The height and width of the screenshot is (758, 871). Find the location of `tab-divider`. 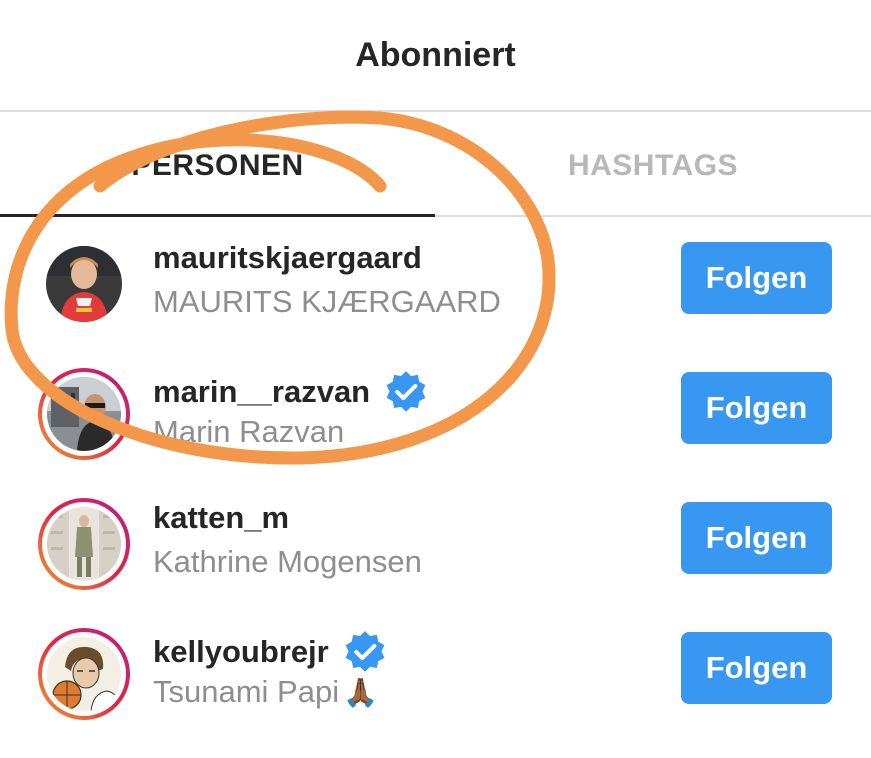

tab-divider is located at coordinates (653, 216).